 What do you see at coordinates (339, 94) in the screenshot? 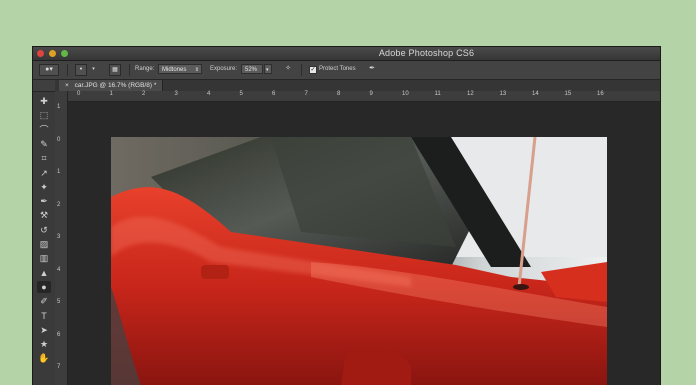
I see `ruler-tick-label: 8` at bounding box center [339, 94].